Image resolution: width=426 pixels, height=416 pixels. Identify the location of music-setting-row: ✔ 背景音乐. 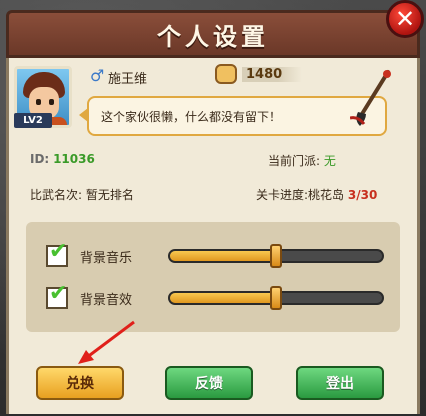
(216, 254).